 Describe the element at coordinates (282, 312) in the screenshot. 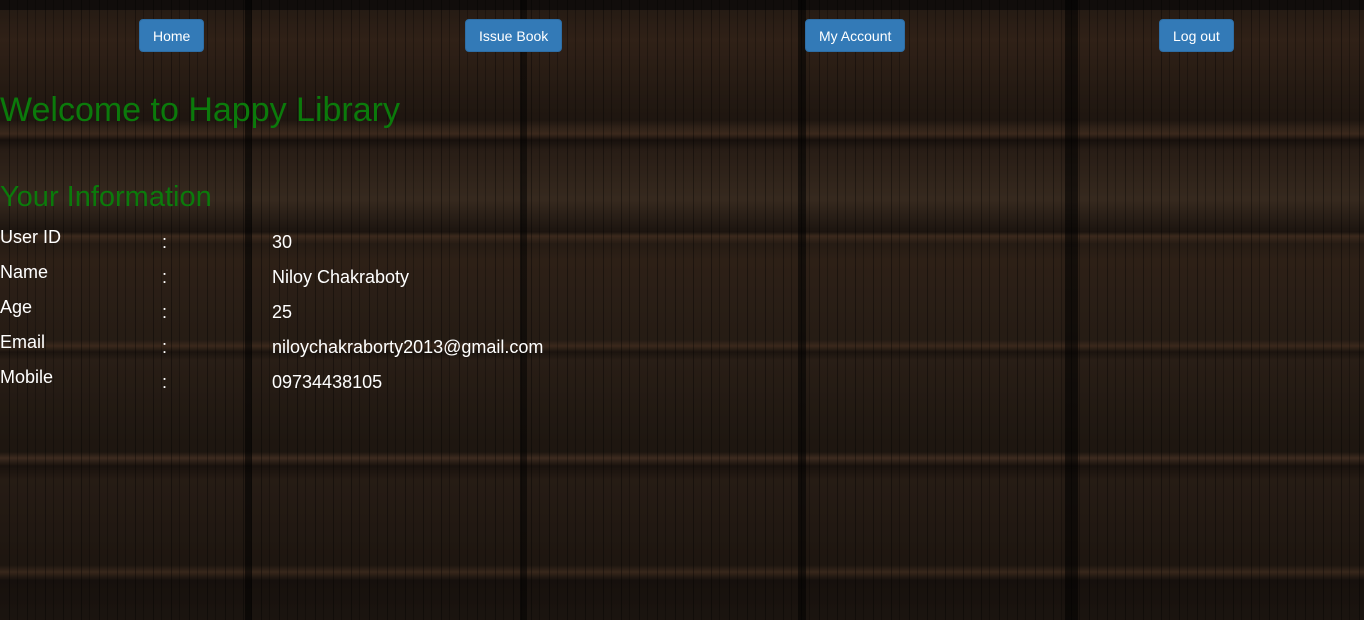

I see `info-value: 25` at that location.